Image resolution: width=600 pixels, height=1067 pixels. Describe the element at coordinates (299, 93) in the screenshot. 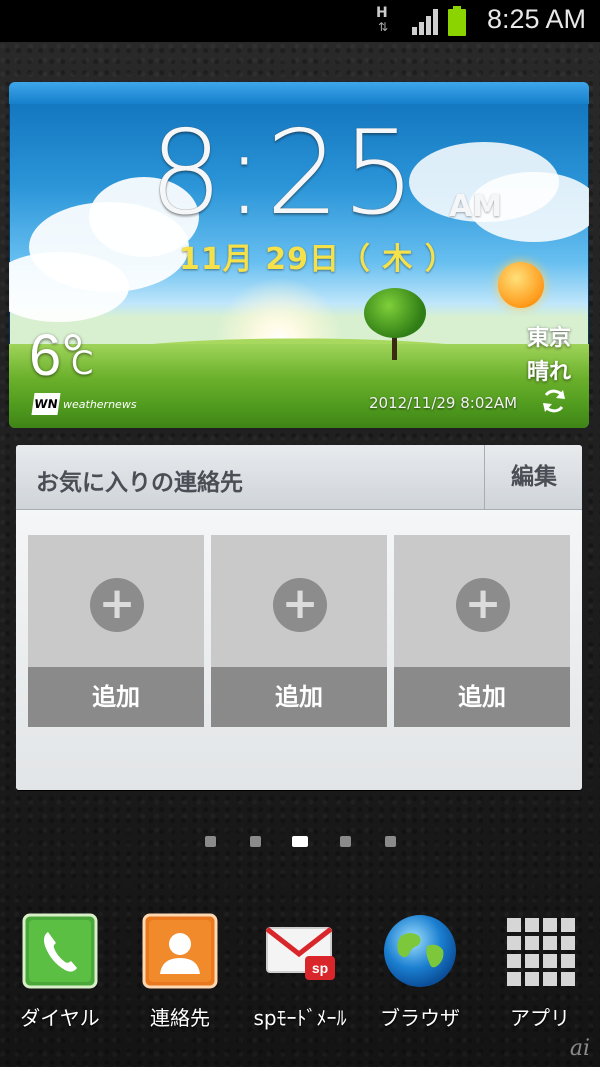

I see `widget-sky-top` at that location.